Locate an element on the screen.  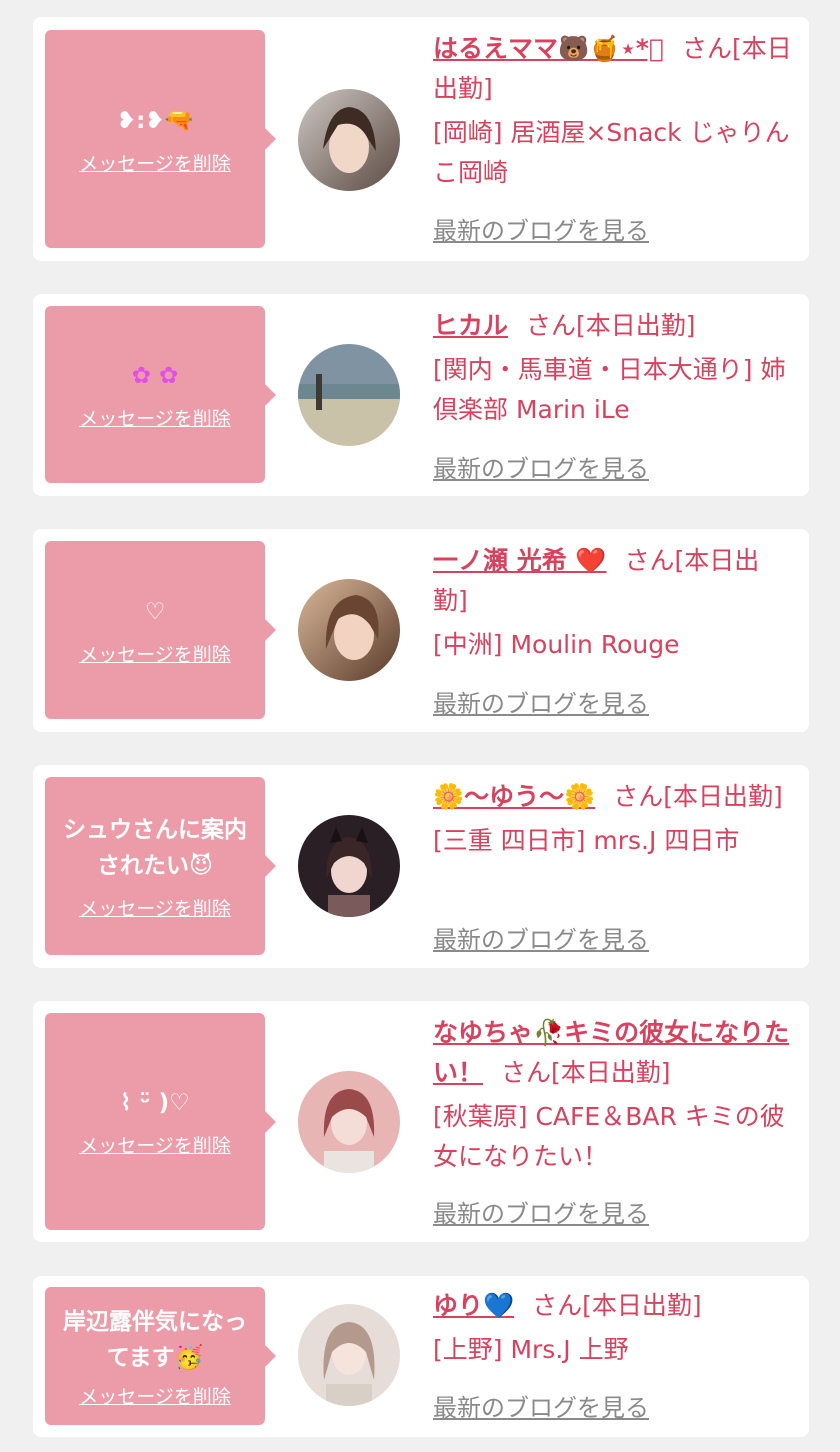
friend-name-link: ゆり💙 is located at coordinates (473, 1305).